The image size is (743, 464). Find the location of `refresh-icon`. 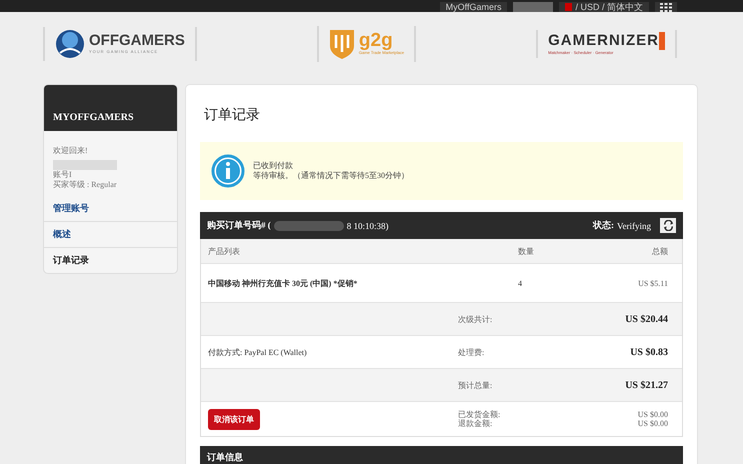

refresh-icon is located at coordinates (668, 225).